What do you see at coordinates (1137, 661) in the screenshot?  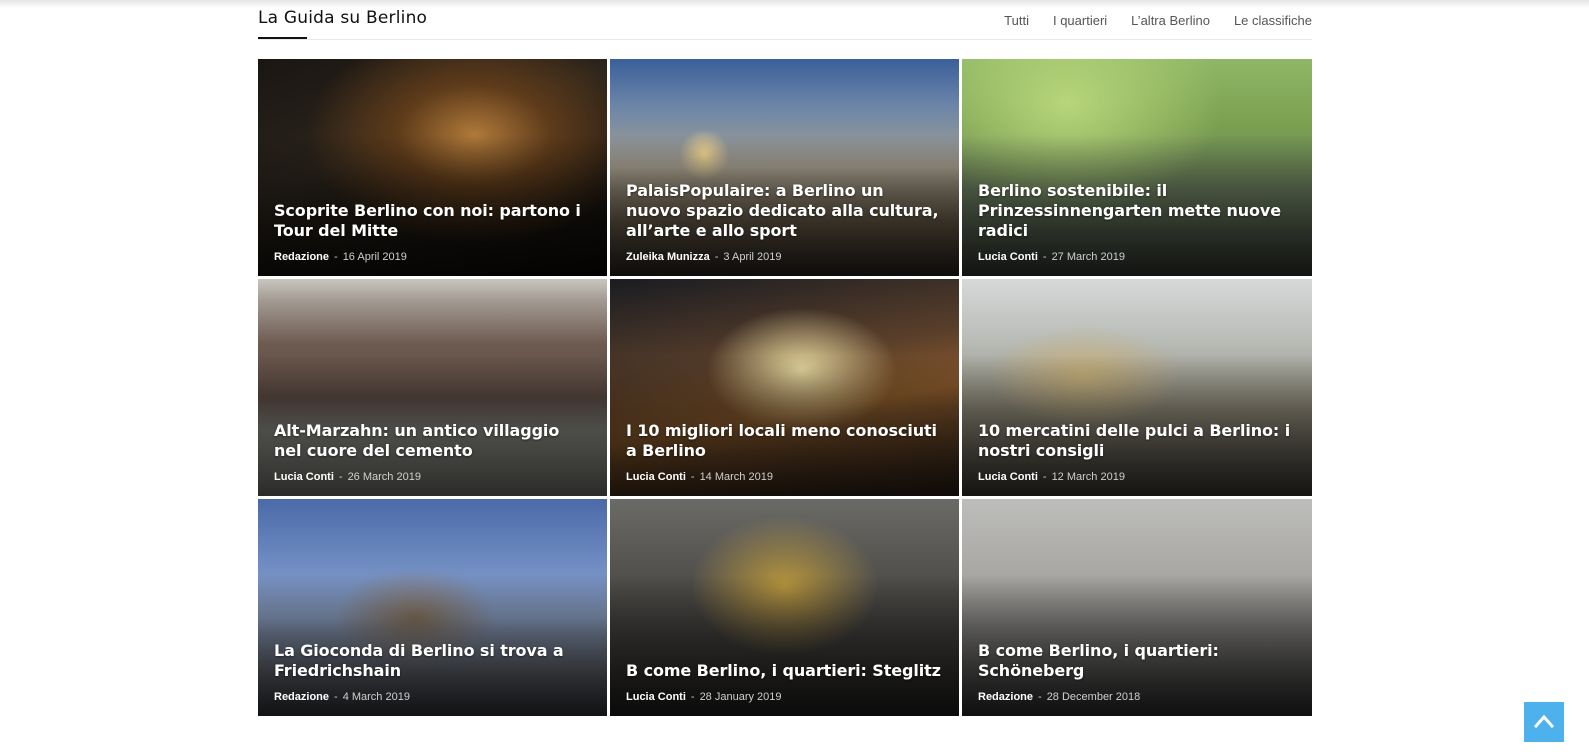 I see `article-title: B come Berlino, i quartieri: Schöneberg` at bounding box center [1137, 661].